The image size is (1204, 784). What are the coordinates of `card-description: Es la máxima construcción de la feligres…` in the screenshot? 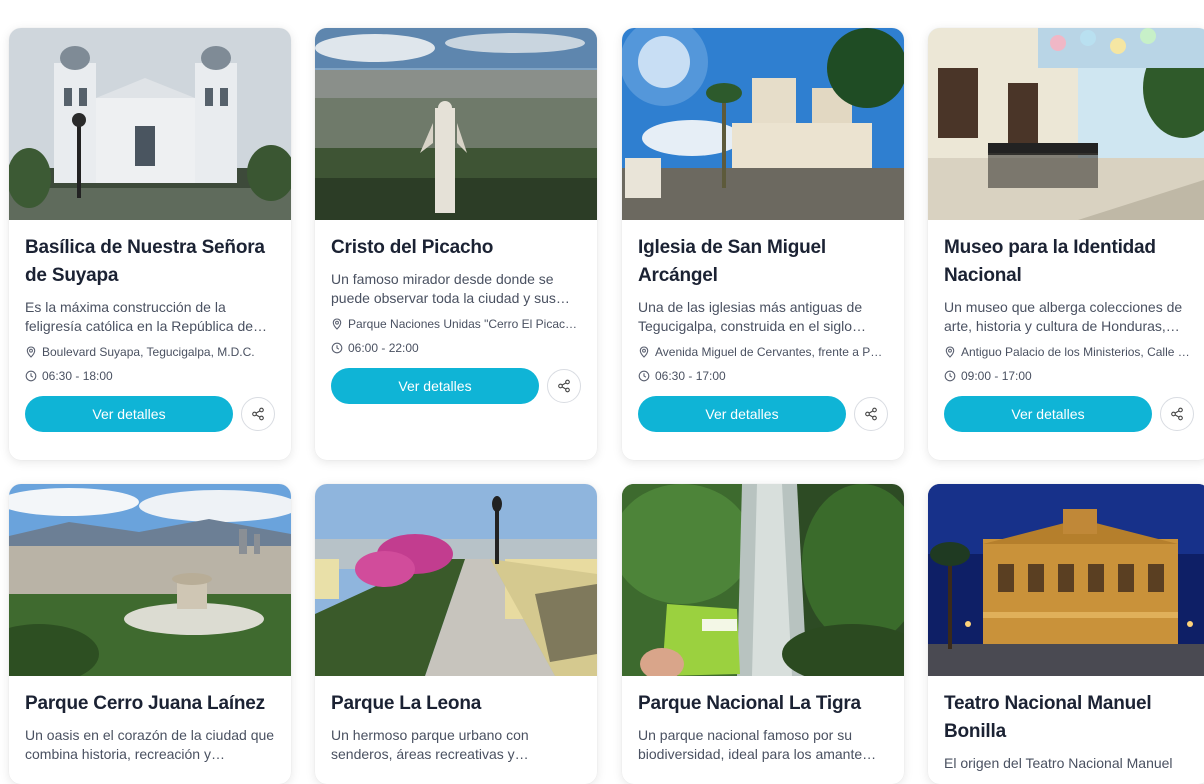 It's located at (146, 316).